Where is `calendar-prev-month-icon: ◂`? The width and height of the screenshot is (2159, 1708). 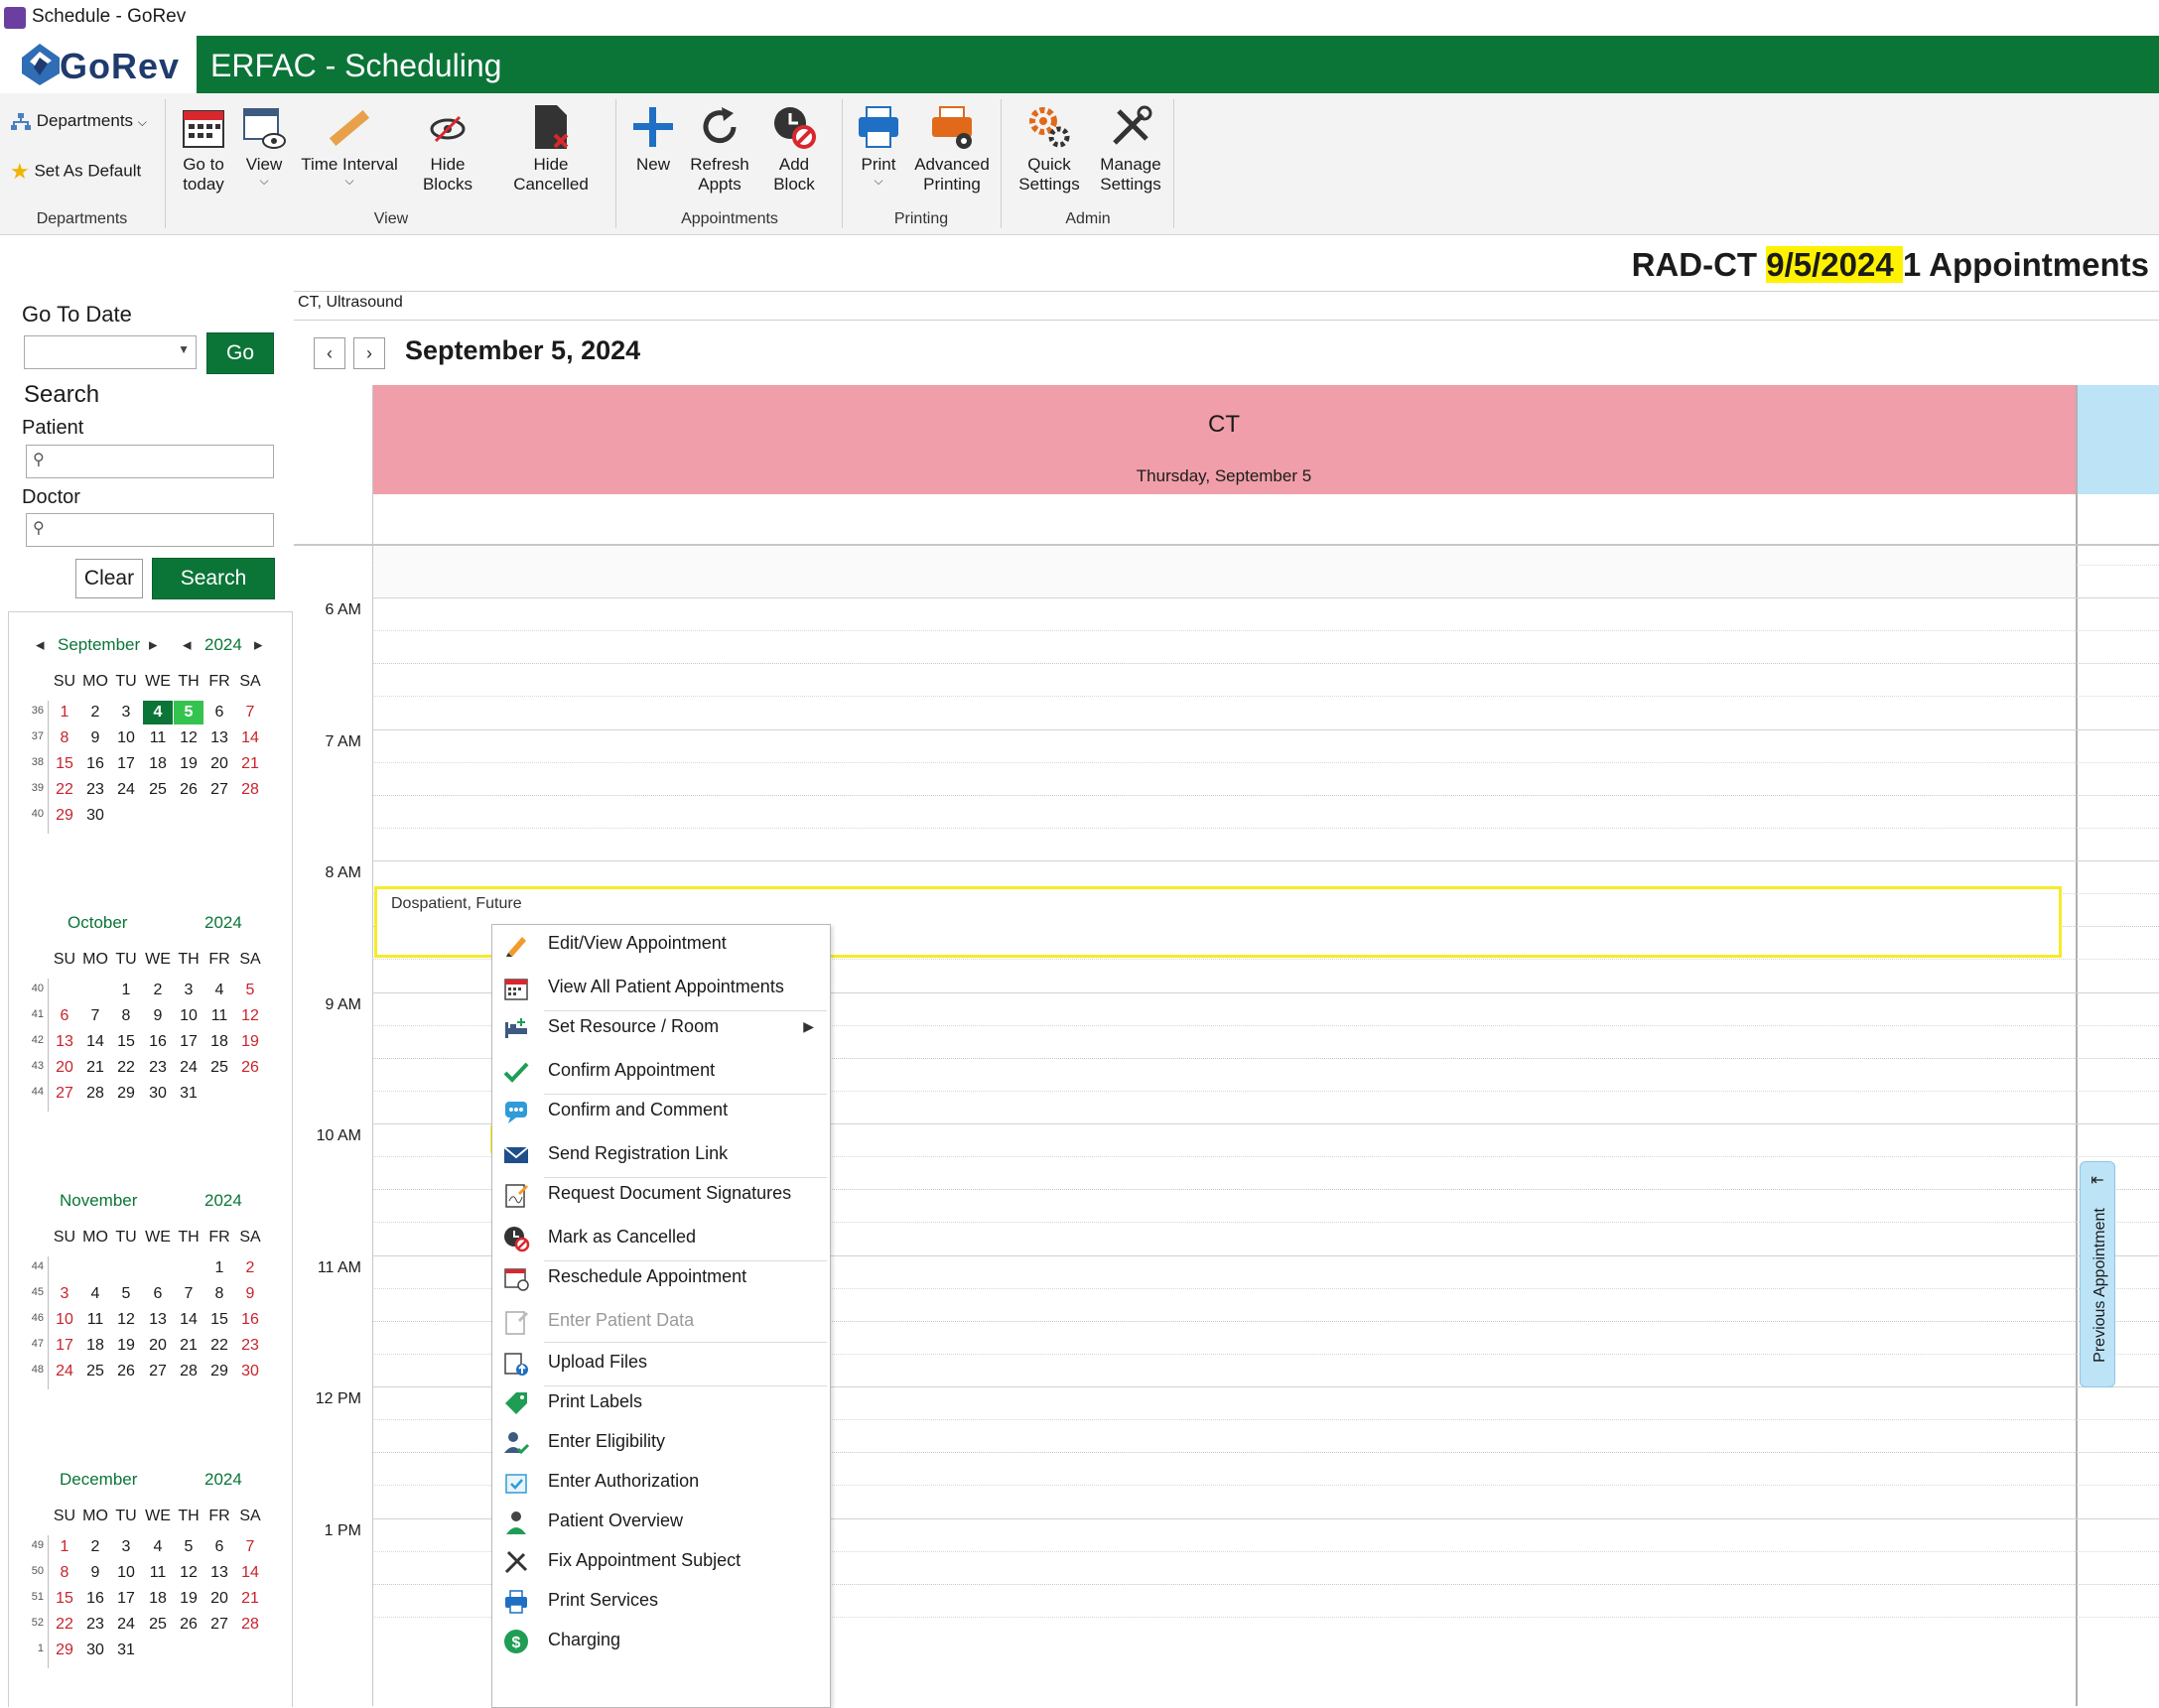 calendar-prev-month-icon: ◂ is located at coordinates (40, 645).